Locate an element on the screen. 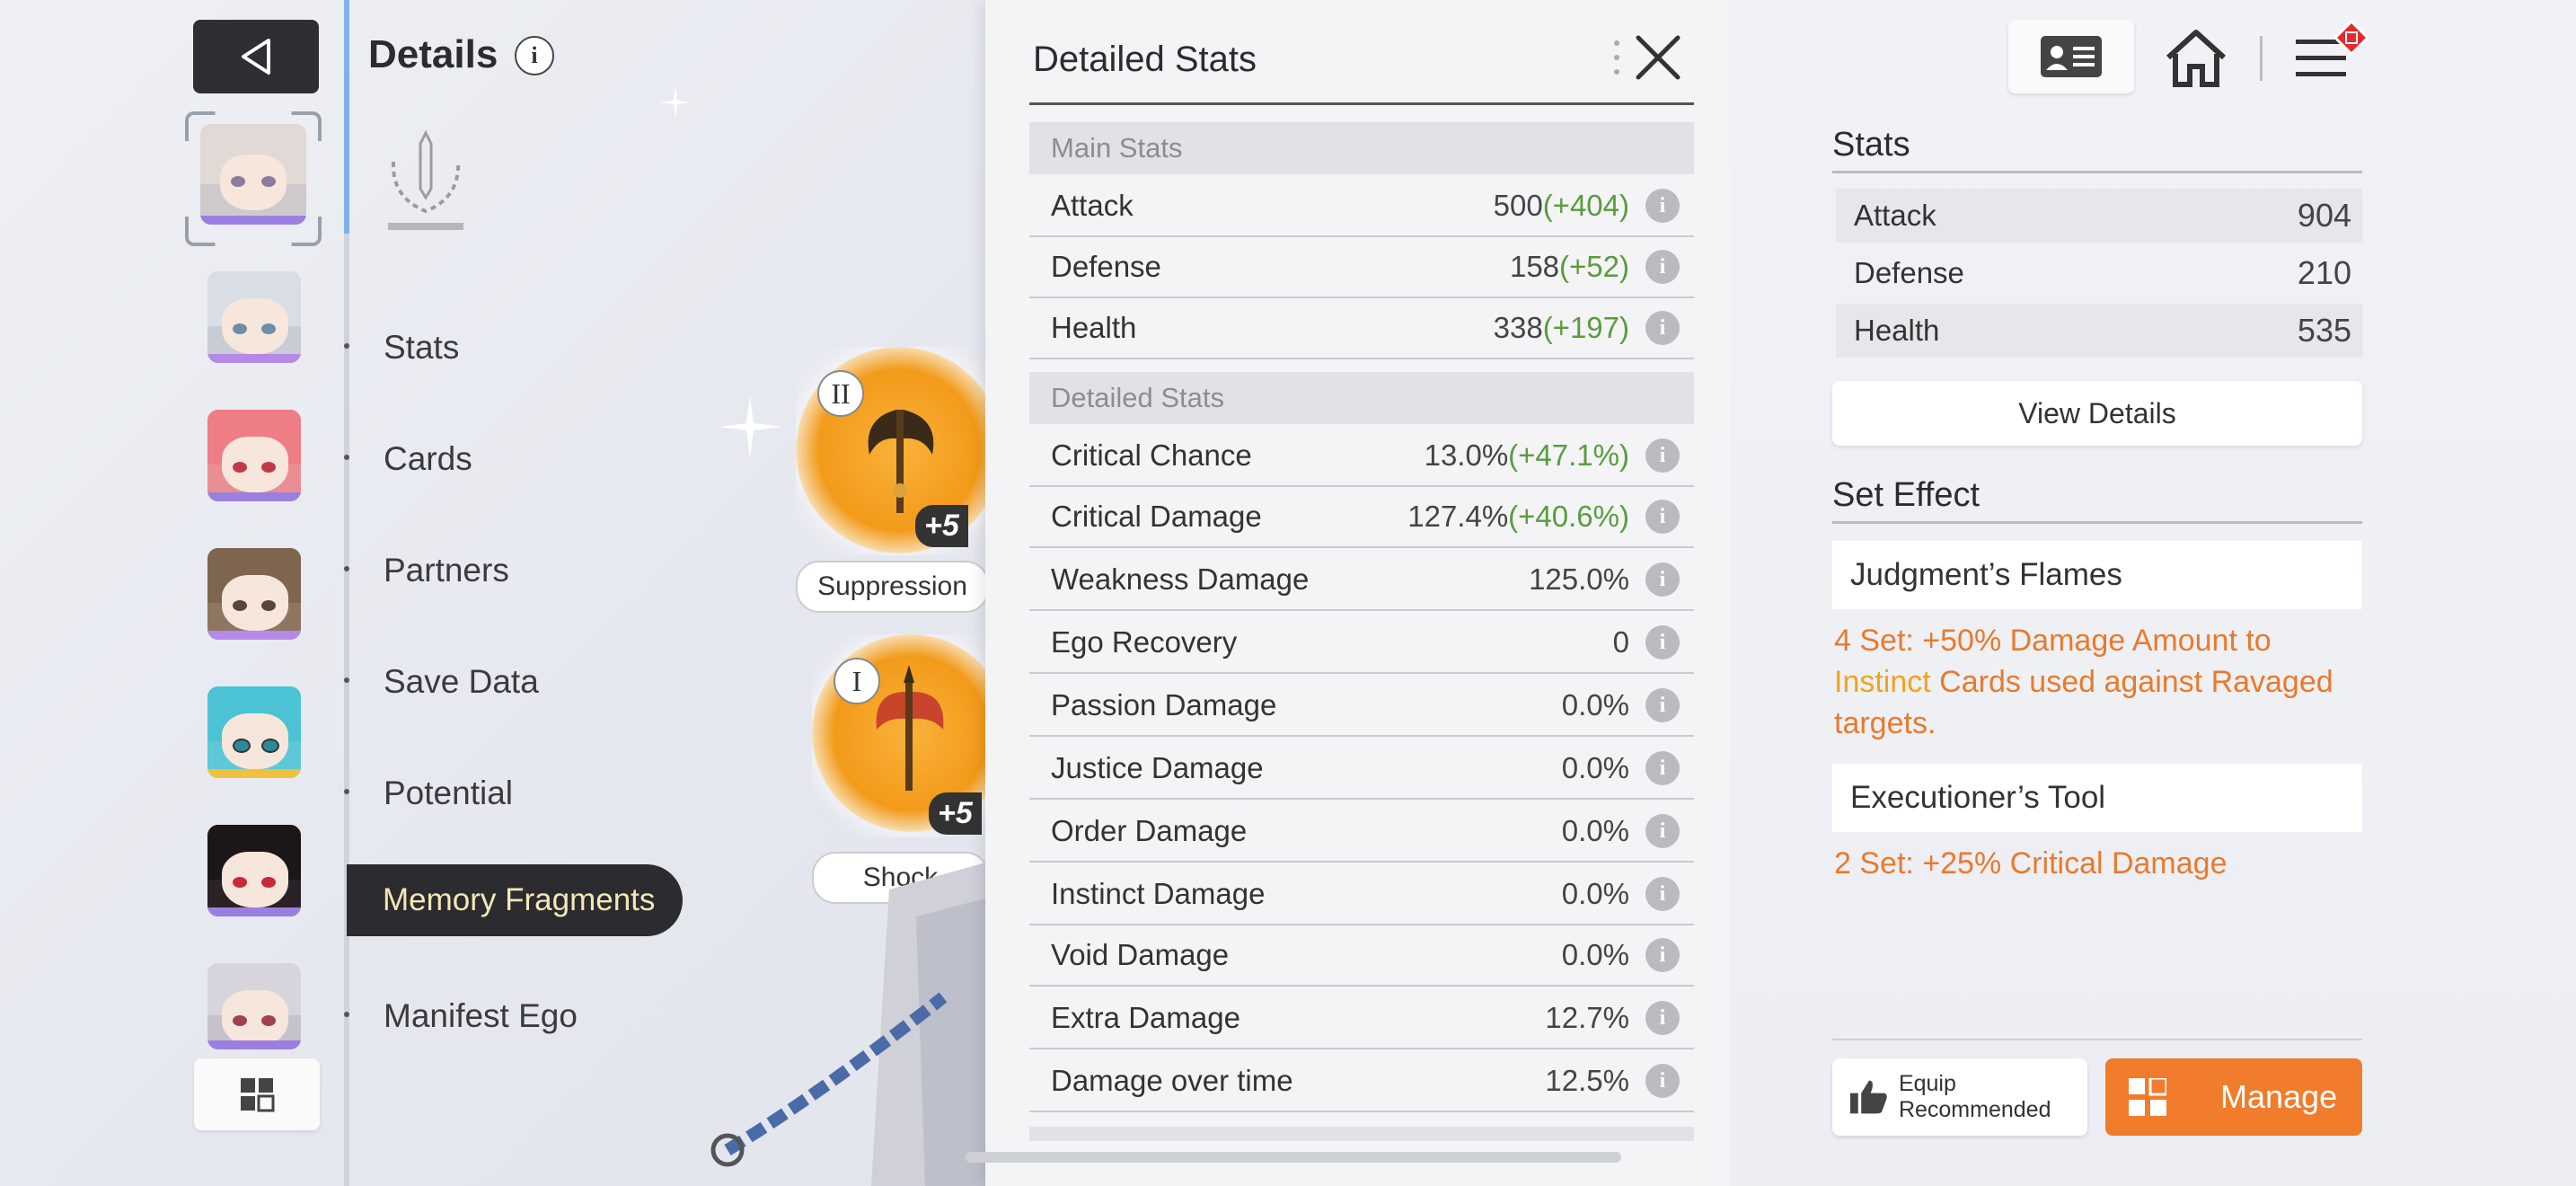  stat-value: 12.7% is located at coordinates (1587, 1017).